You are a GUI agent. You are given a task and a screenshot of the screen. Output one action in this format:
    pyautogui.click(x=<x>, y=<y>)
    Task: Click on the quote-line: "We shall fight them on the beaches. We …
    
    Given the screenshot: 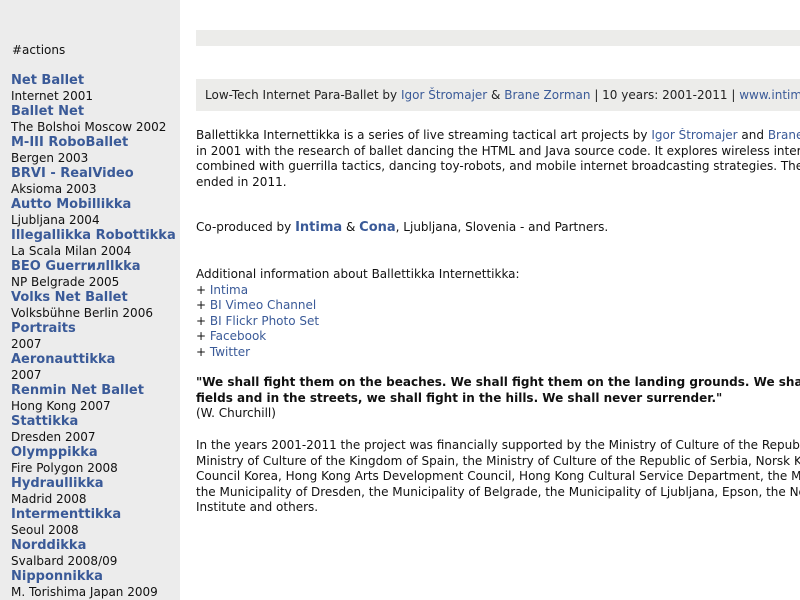 What is the action you would take?
    pyautogui.click(x=498, y=382)
    